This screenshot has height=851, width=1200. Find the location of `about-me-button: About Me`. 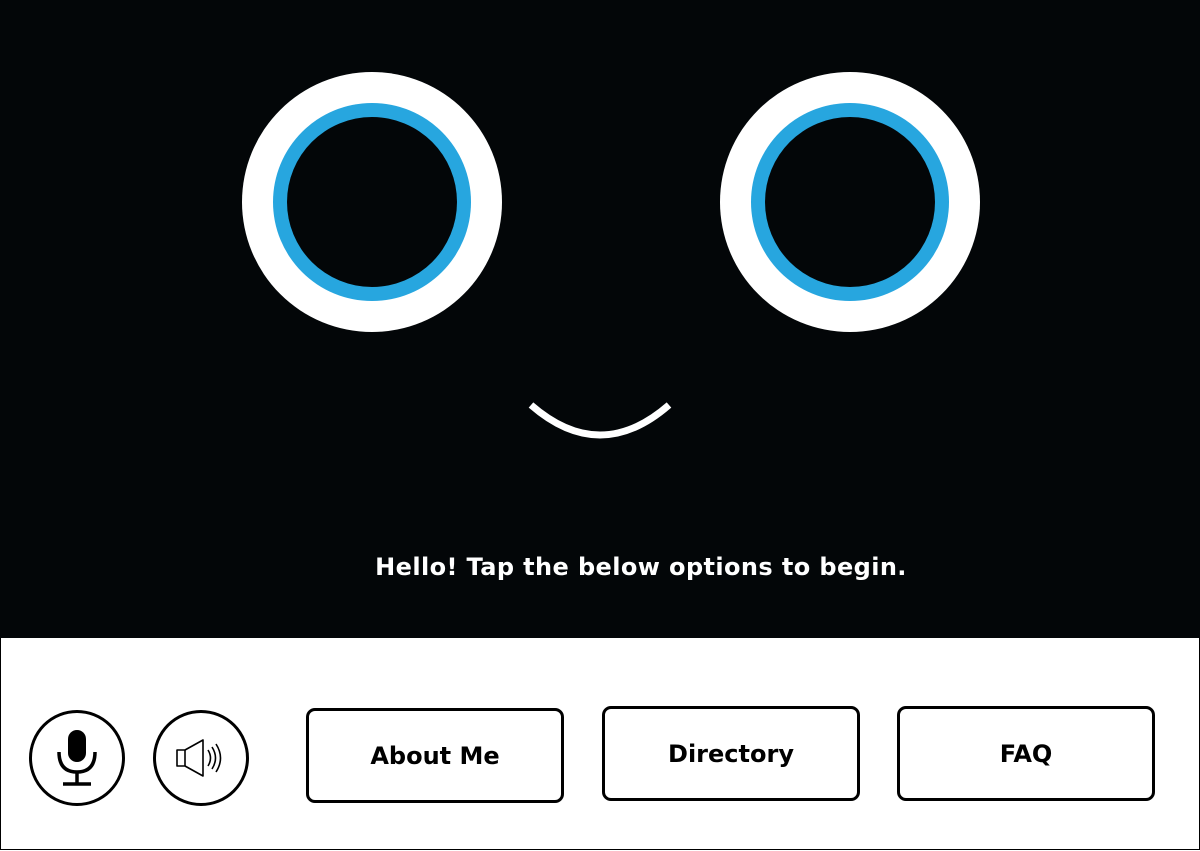

about-me-button: About Me is located at coordinates (435, 755).